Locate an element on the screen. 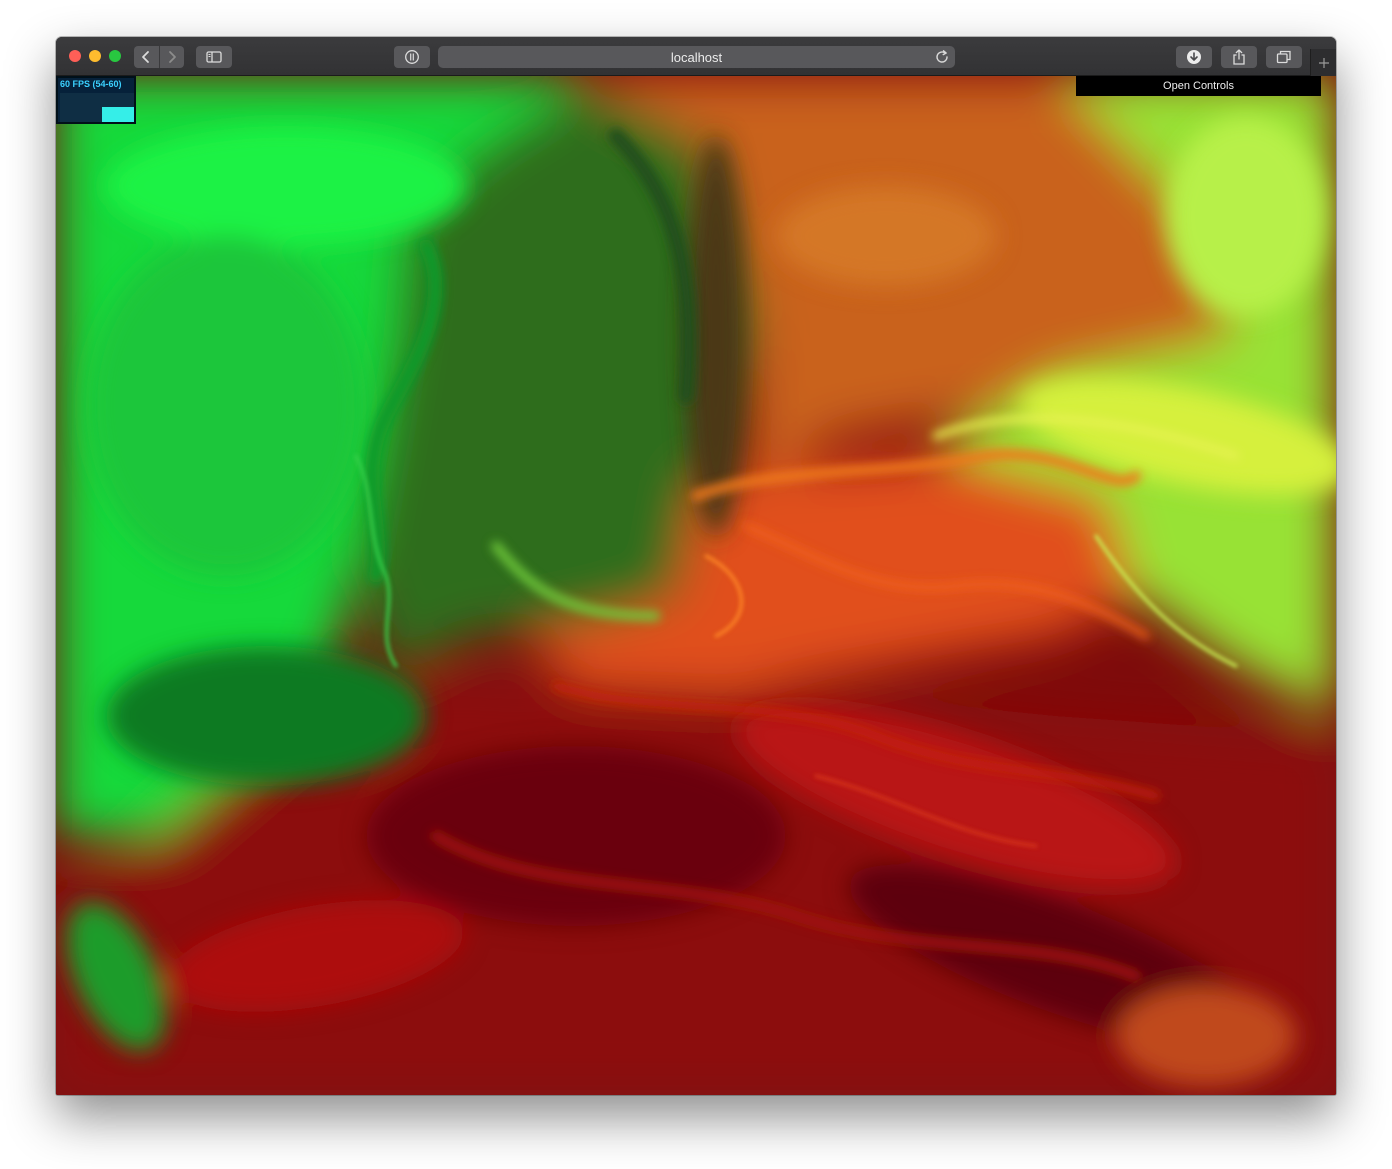 This screenshot has width=1392, height=1169. plus-icon is located at coordinates (1324, 62).